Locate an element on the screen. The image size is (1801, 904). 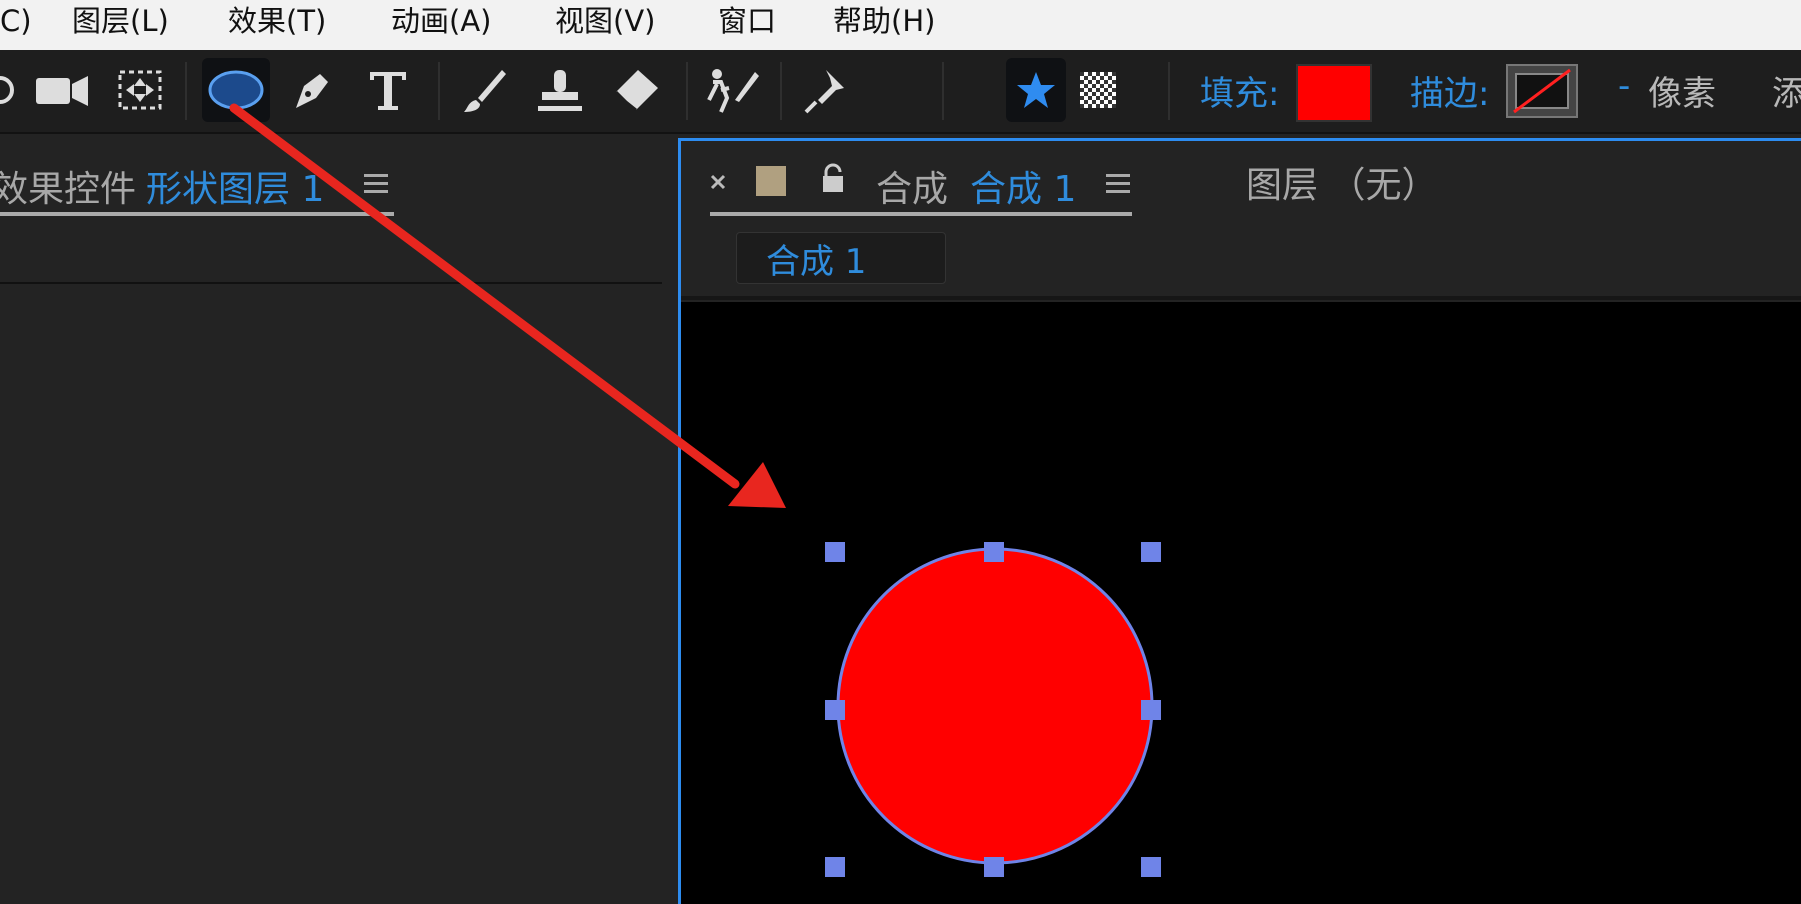
transform-handle-top-right is located at coordinates (1151, 552).